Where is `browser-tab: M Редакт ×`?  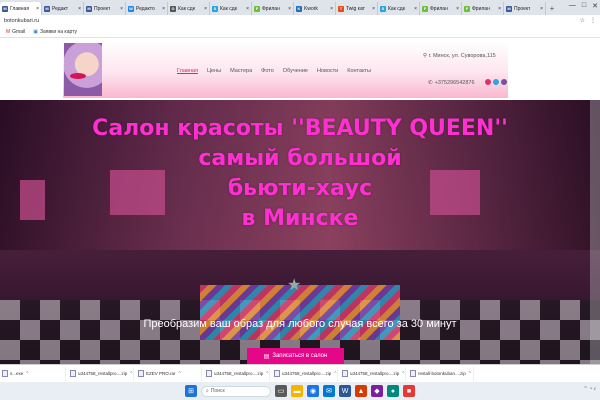 browser-tab: M Редакт × is located at coordinates (63, 8).